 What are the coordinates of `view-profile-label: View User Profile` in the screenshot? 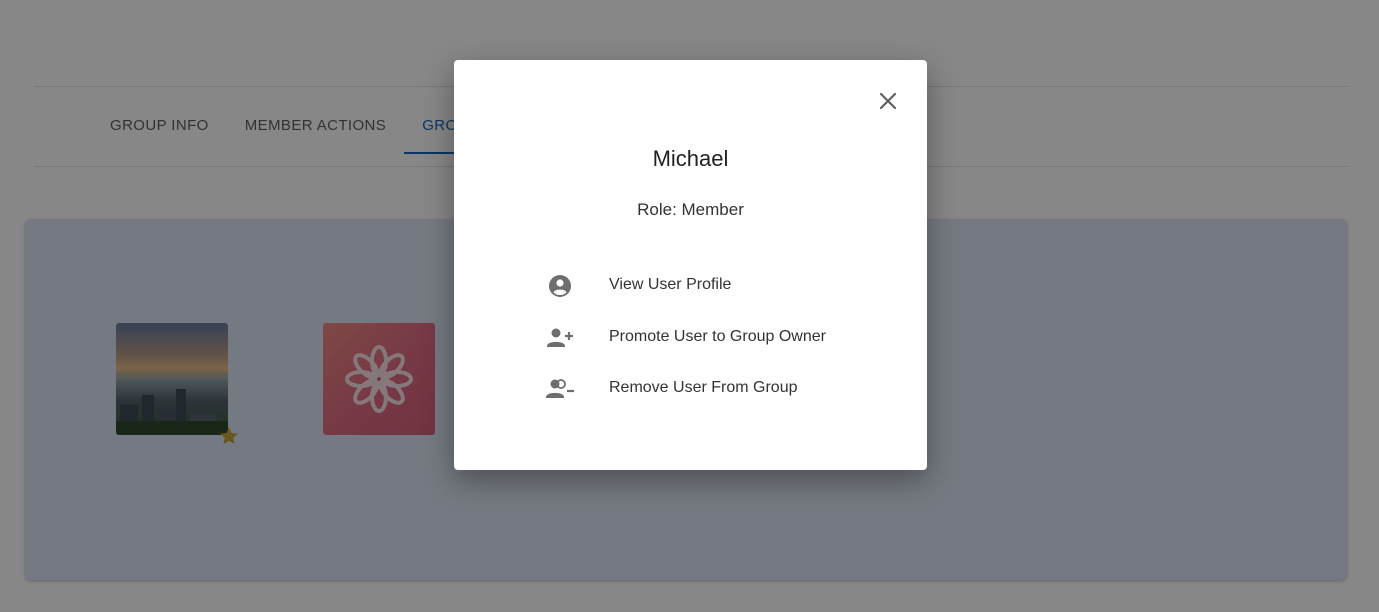 It's located at (670, 284).